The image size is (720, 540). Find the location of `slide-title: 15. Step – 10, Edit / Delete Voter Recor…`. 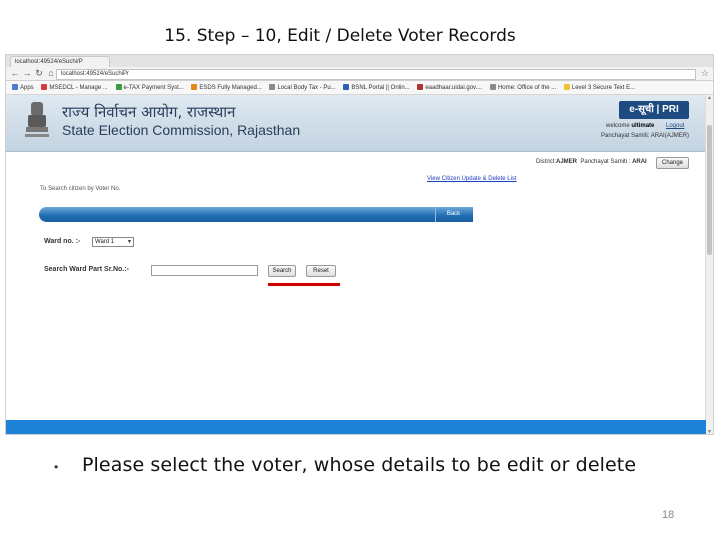

slide-title: 15. Step – 10, Edit / Delete Voter Recor… is located at coordinates (340, 36).